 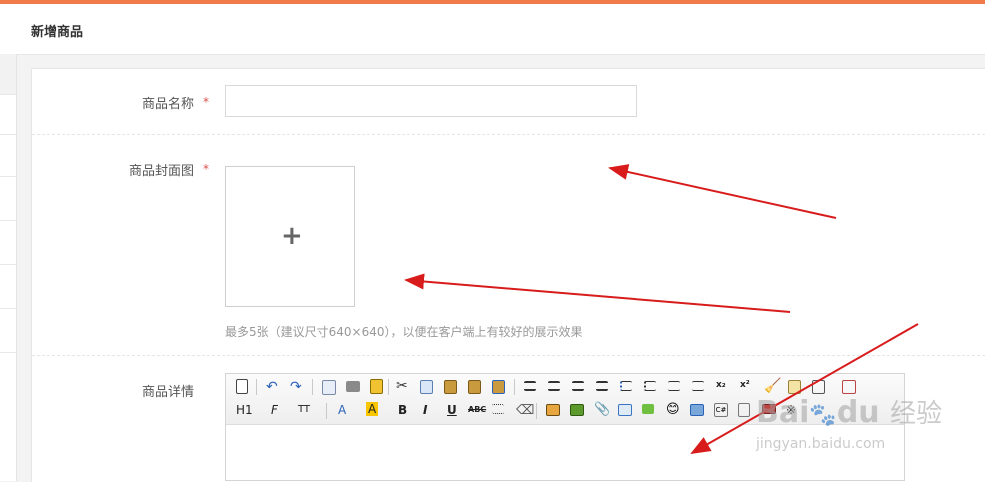 What do you see at coordinates (161, 171) in the screenshot?
I see `product-cover-label: 商品封面图` at bounding box center [161, 171].